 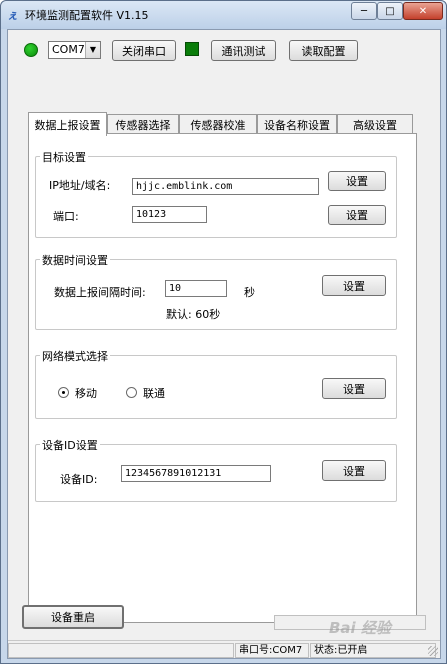 What do you see at coordinates (75, 260) in the screenshot?
I see `group-title: 数据时间设置` at bounding box center [75, 260].